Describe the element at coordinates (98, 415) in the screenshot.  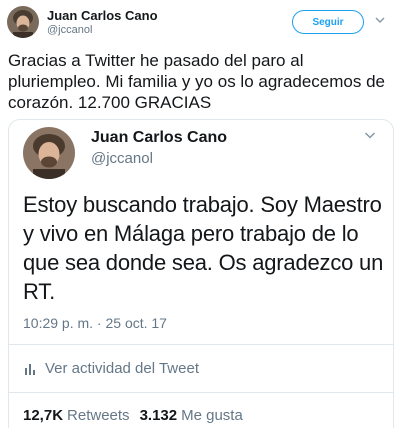
I see `retweets-label: Retweets` at that location.